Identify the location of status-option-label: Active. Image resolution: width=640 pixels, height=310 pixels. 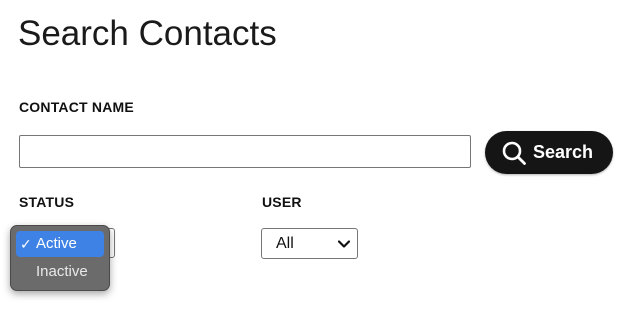
(56, 243).